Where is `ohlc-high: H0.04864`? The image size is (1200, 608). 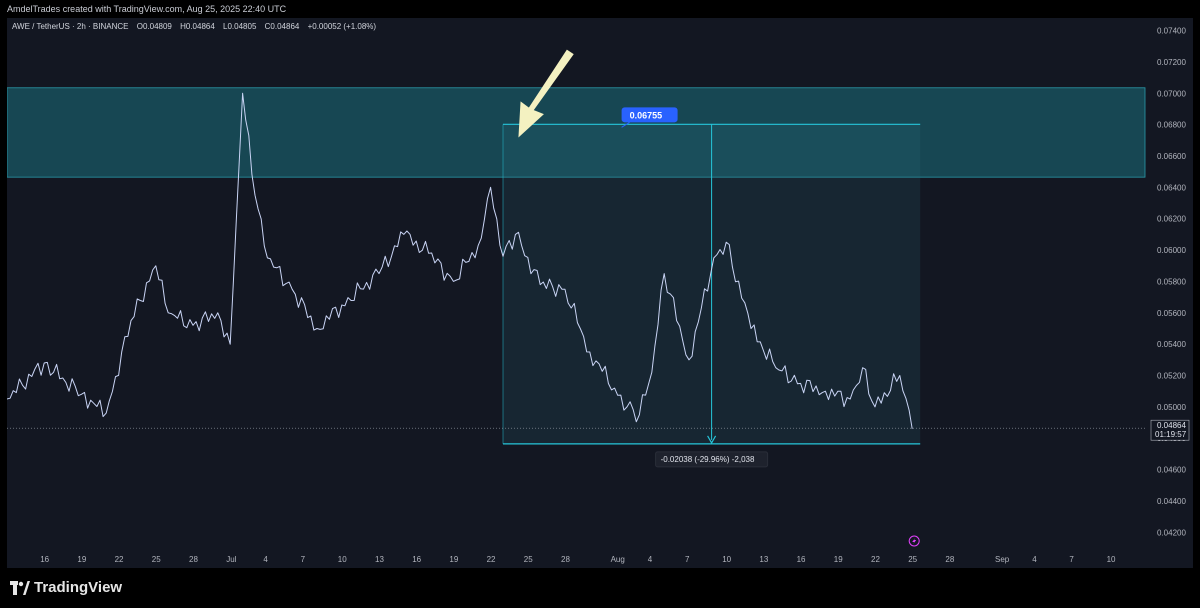 ohlc-high: H0.04864 is located at coordinates (197, 26).